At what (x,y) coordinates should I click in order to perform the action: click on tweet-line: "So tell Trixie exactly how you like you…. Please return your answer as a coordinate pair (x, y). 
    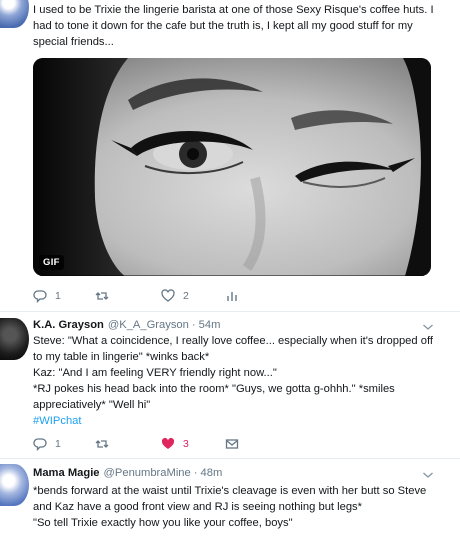
    Looking at the image, I should click on (163, 523).